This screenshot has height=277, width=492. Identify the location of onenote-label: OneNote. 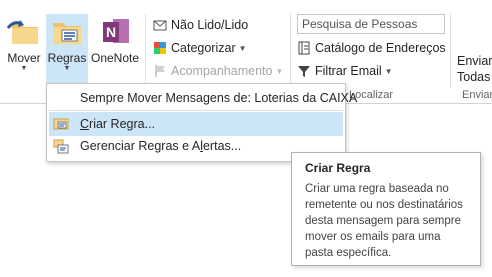
(115, 58).